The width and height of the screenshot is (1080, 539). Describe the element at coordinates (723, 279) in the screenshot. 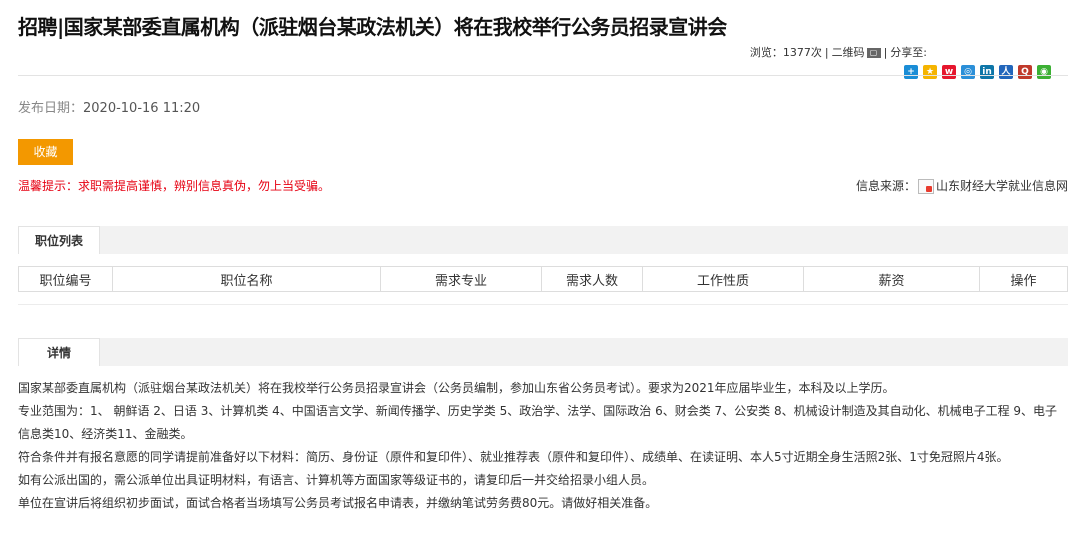

I see `col-job-type: 工作性质` at that location.